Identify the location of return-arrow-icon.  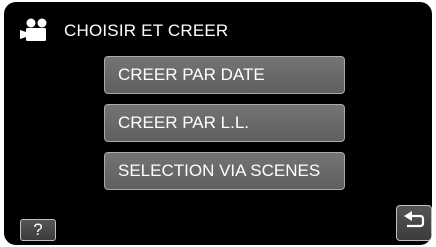
(414, 223).